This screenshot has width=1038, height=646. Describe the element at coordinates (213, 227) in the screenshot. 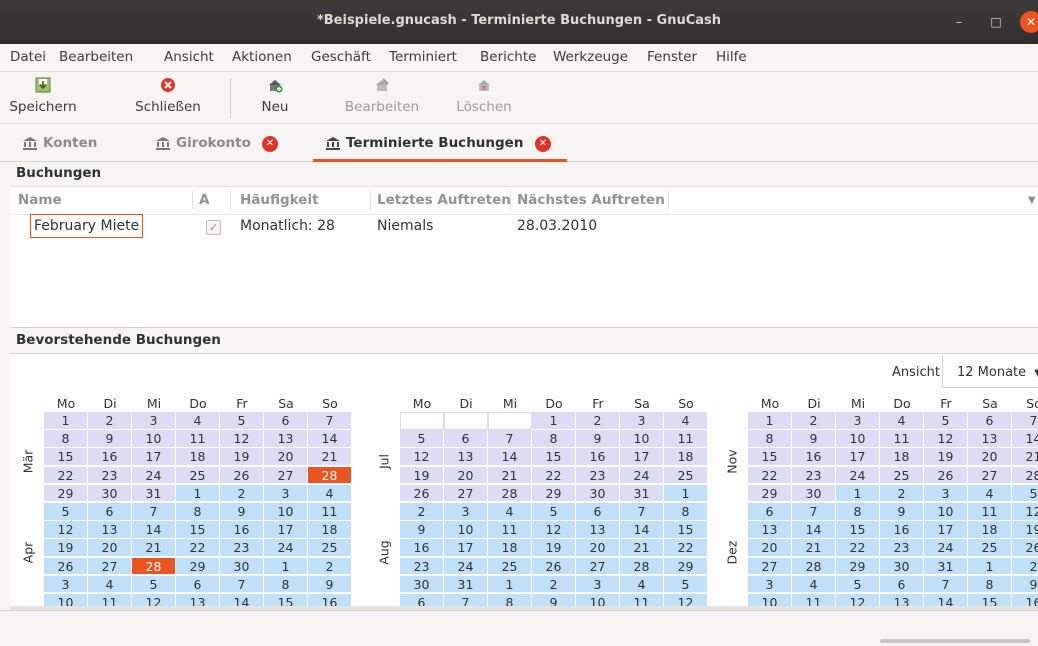

I see `row-active-checkbox: ✓` at that location.